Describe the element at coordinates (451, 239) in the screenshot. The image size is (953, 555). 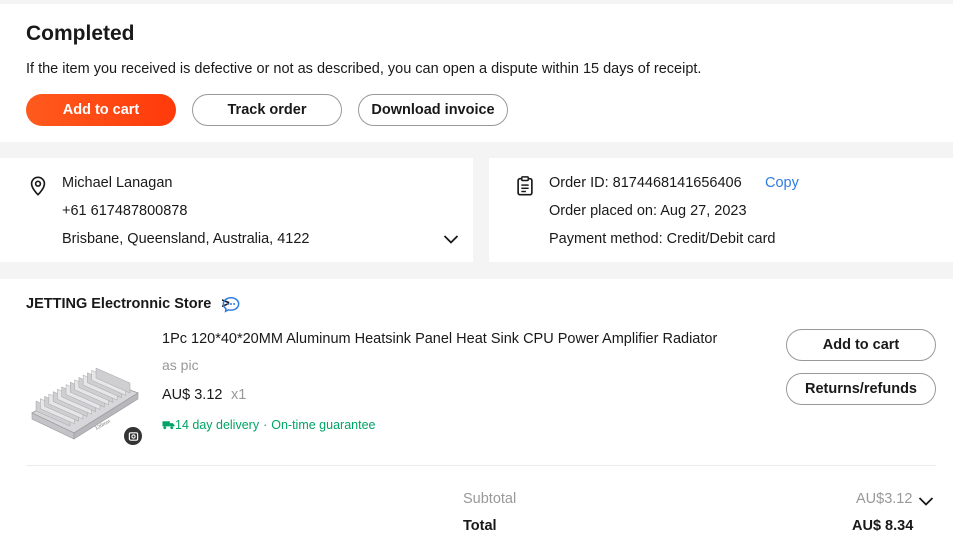
I see `chevron-down-icon` at that location.